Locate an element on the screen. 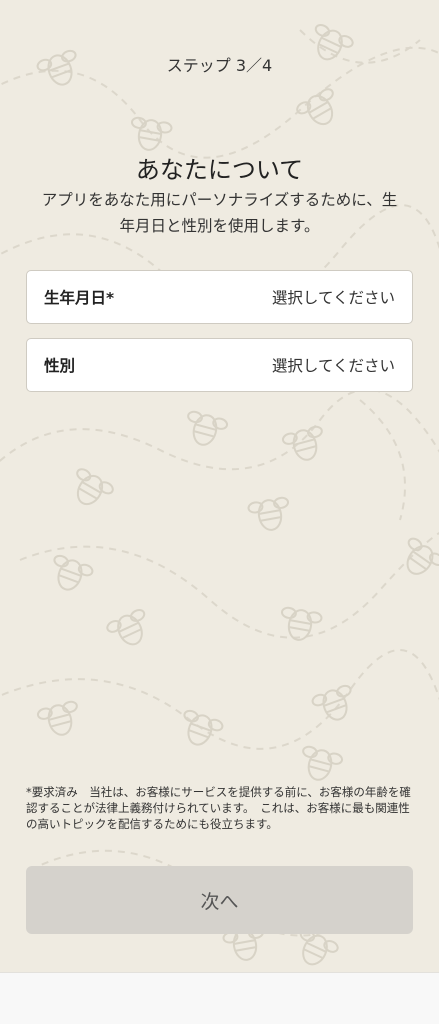 The image size is (439, 1024). birthdate-label: 生年月日* is located at coordinates (79, 298).